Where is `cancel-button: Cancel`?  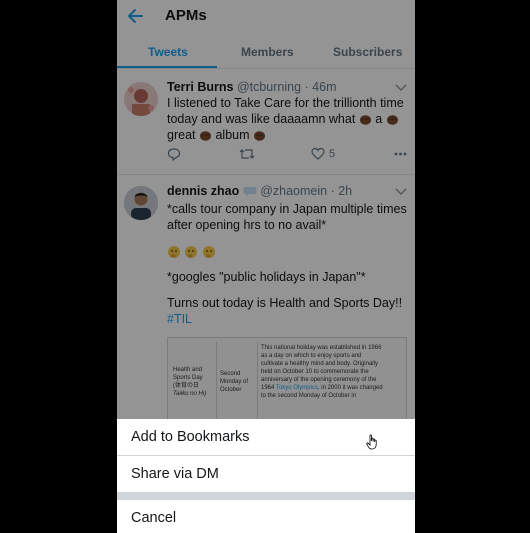
cancel-button: Cancel is located at coordinates (266, 516).